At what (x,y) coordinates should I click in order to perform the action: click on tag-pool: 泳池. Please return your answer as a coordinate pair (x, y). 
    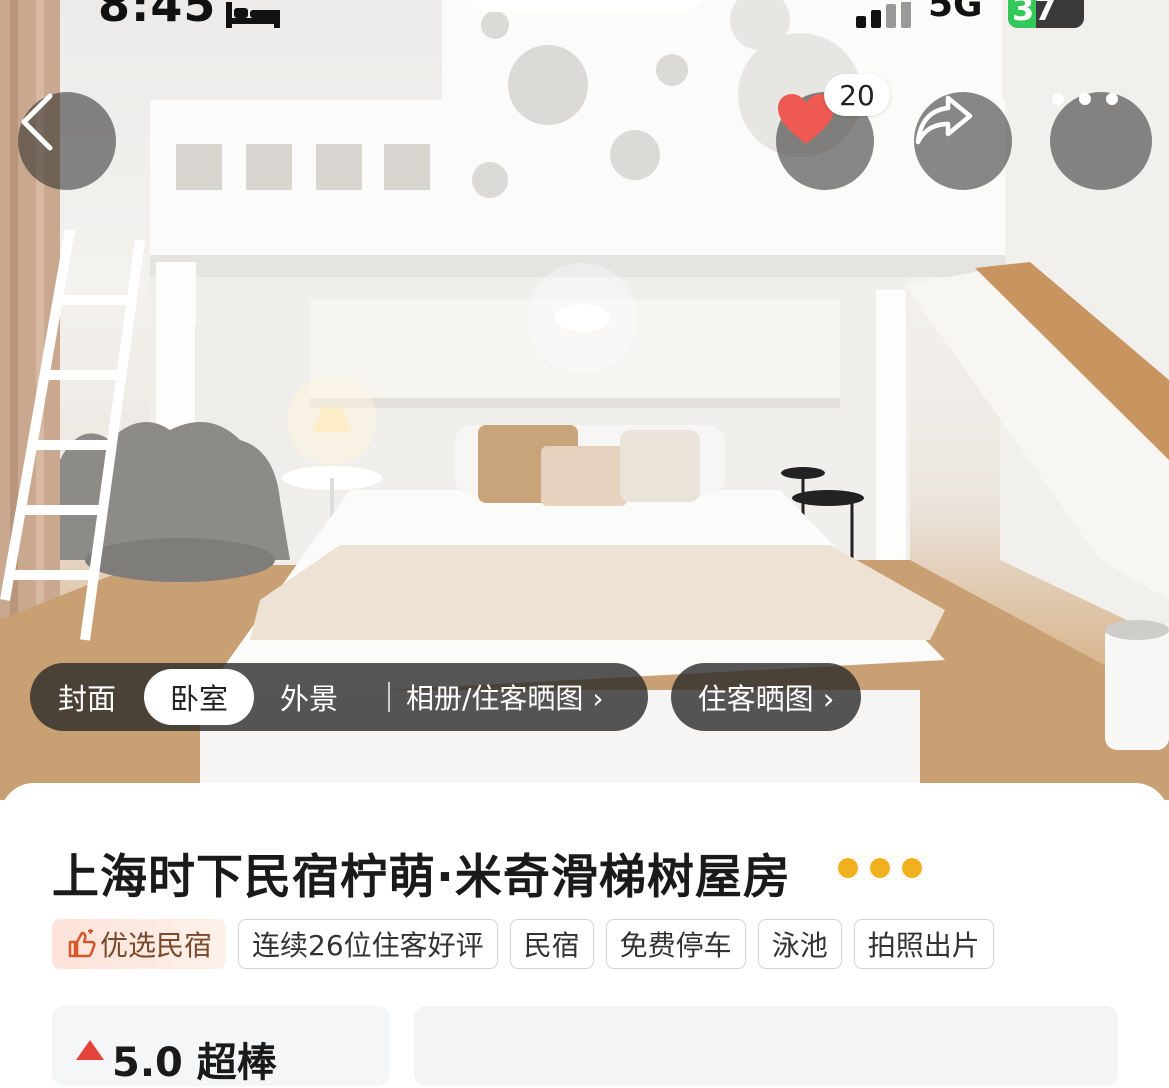
    Looking at the image, I should click on (799, 944).